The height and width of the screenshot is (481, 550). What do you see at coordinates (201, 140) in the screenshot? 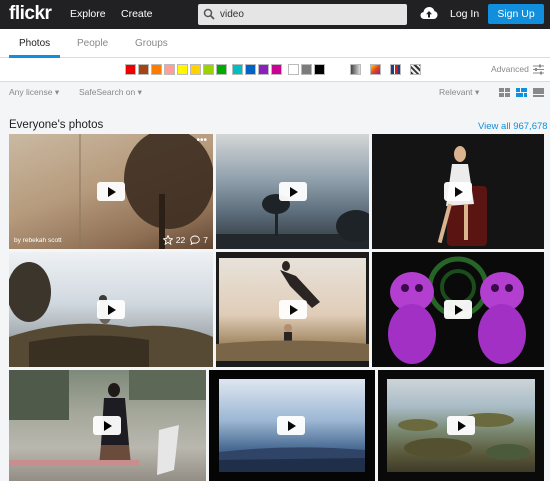
I see `more-icon: •••` at bounding box center [201, 140].